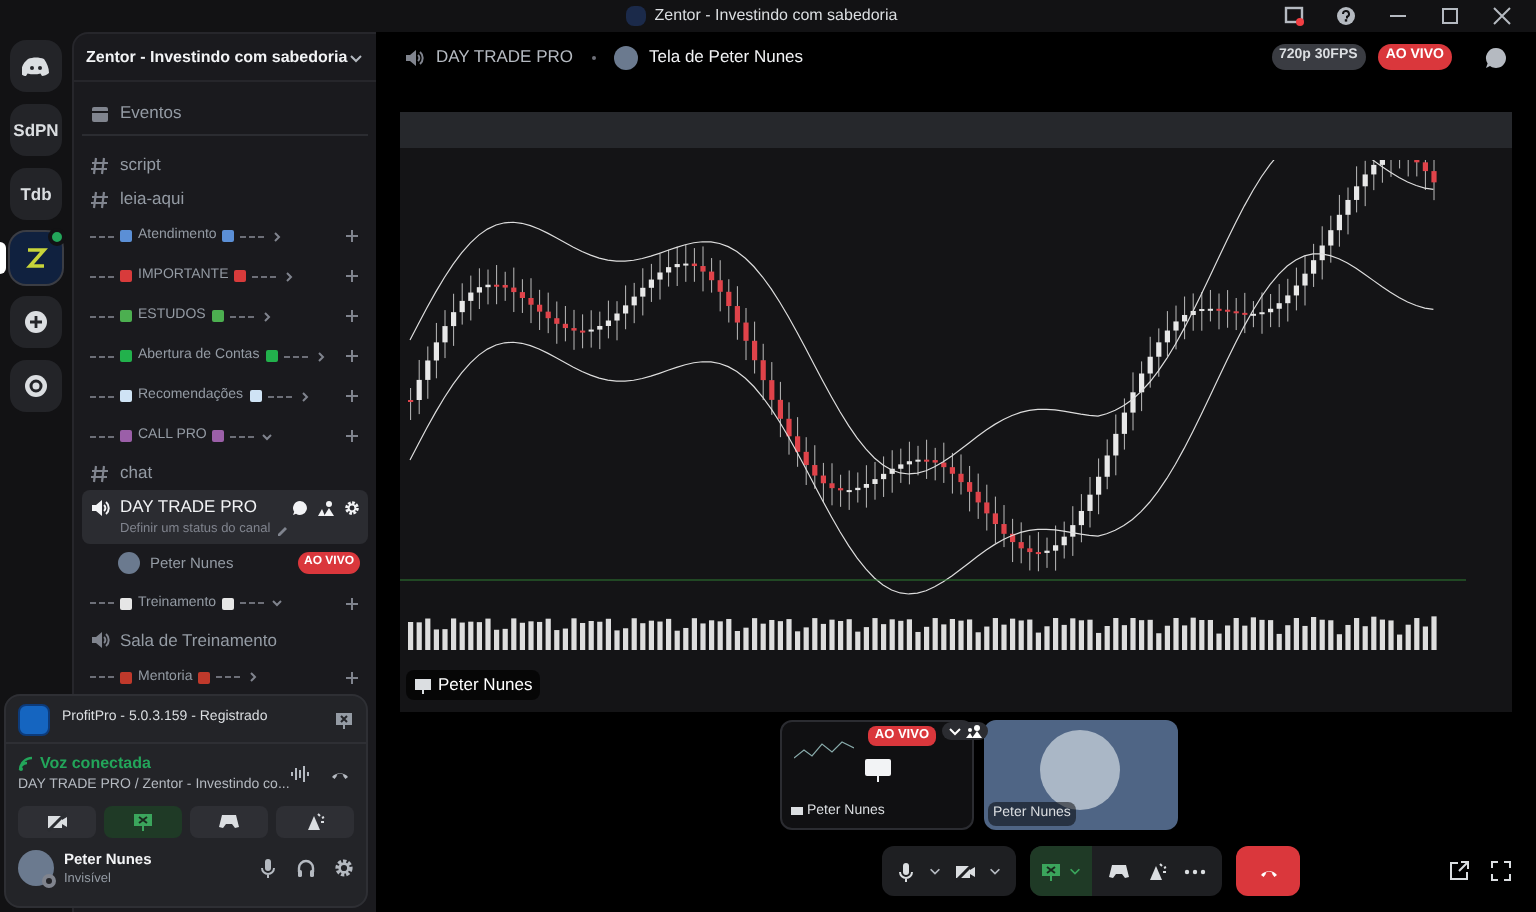 The width and height of the screenshot is (1536, 912). I want to click on close-icon, so click(1502, 16).